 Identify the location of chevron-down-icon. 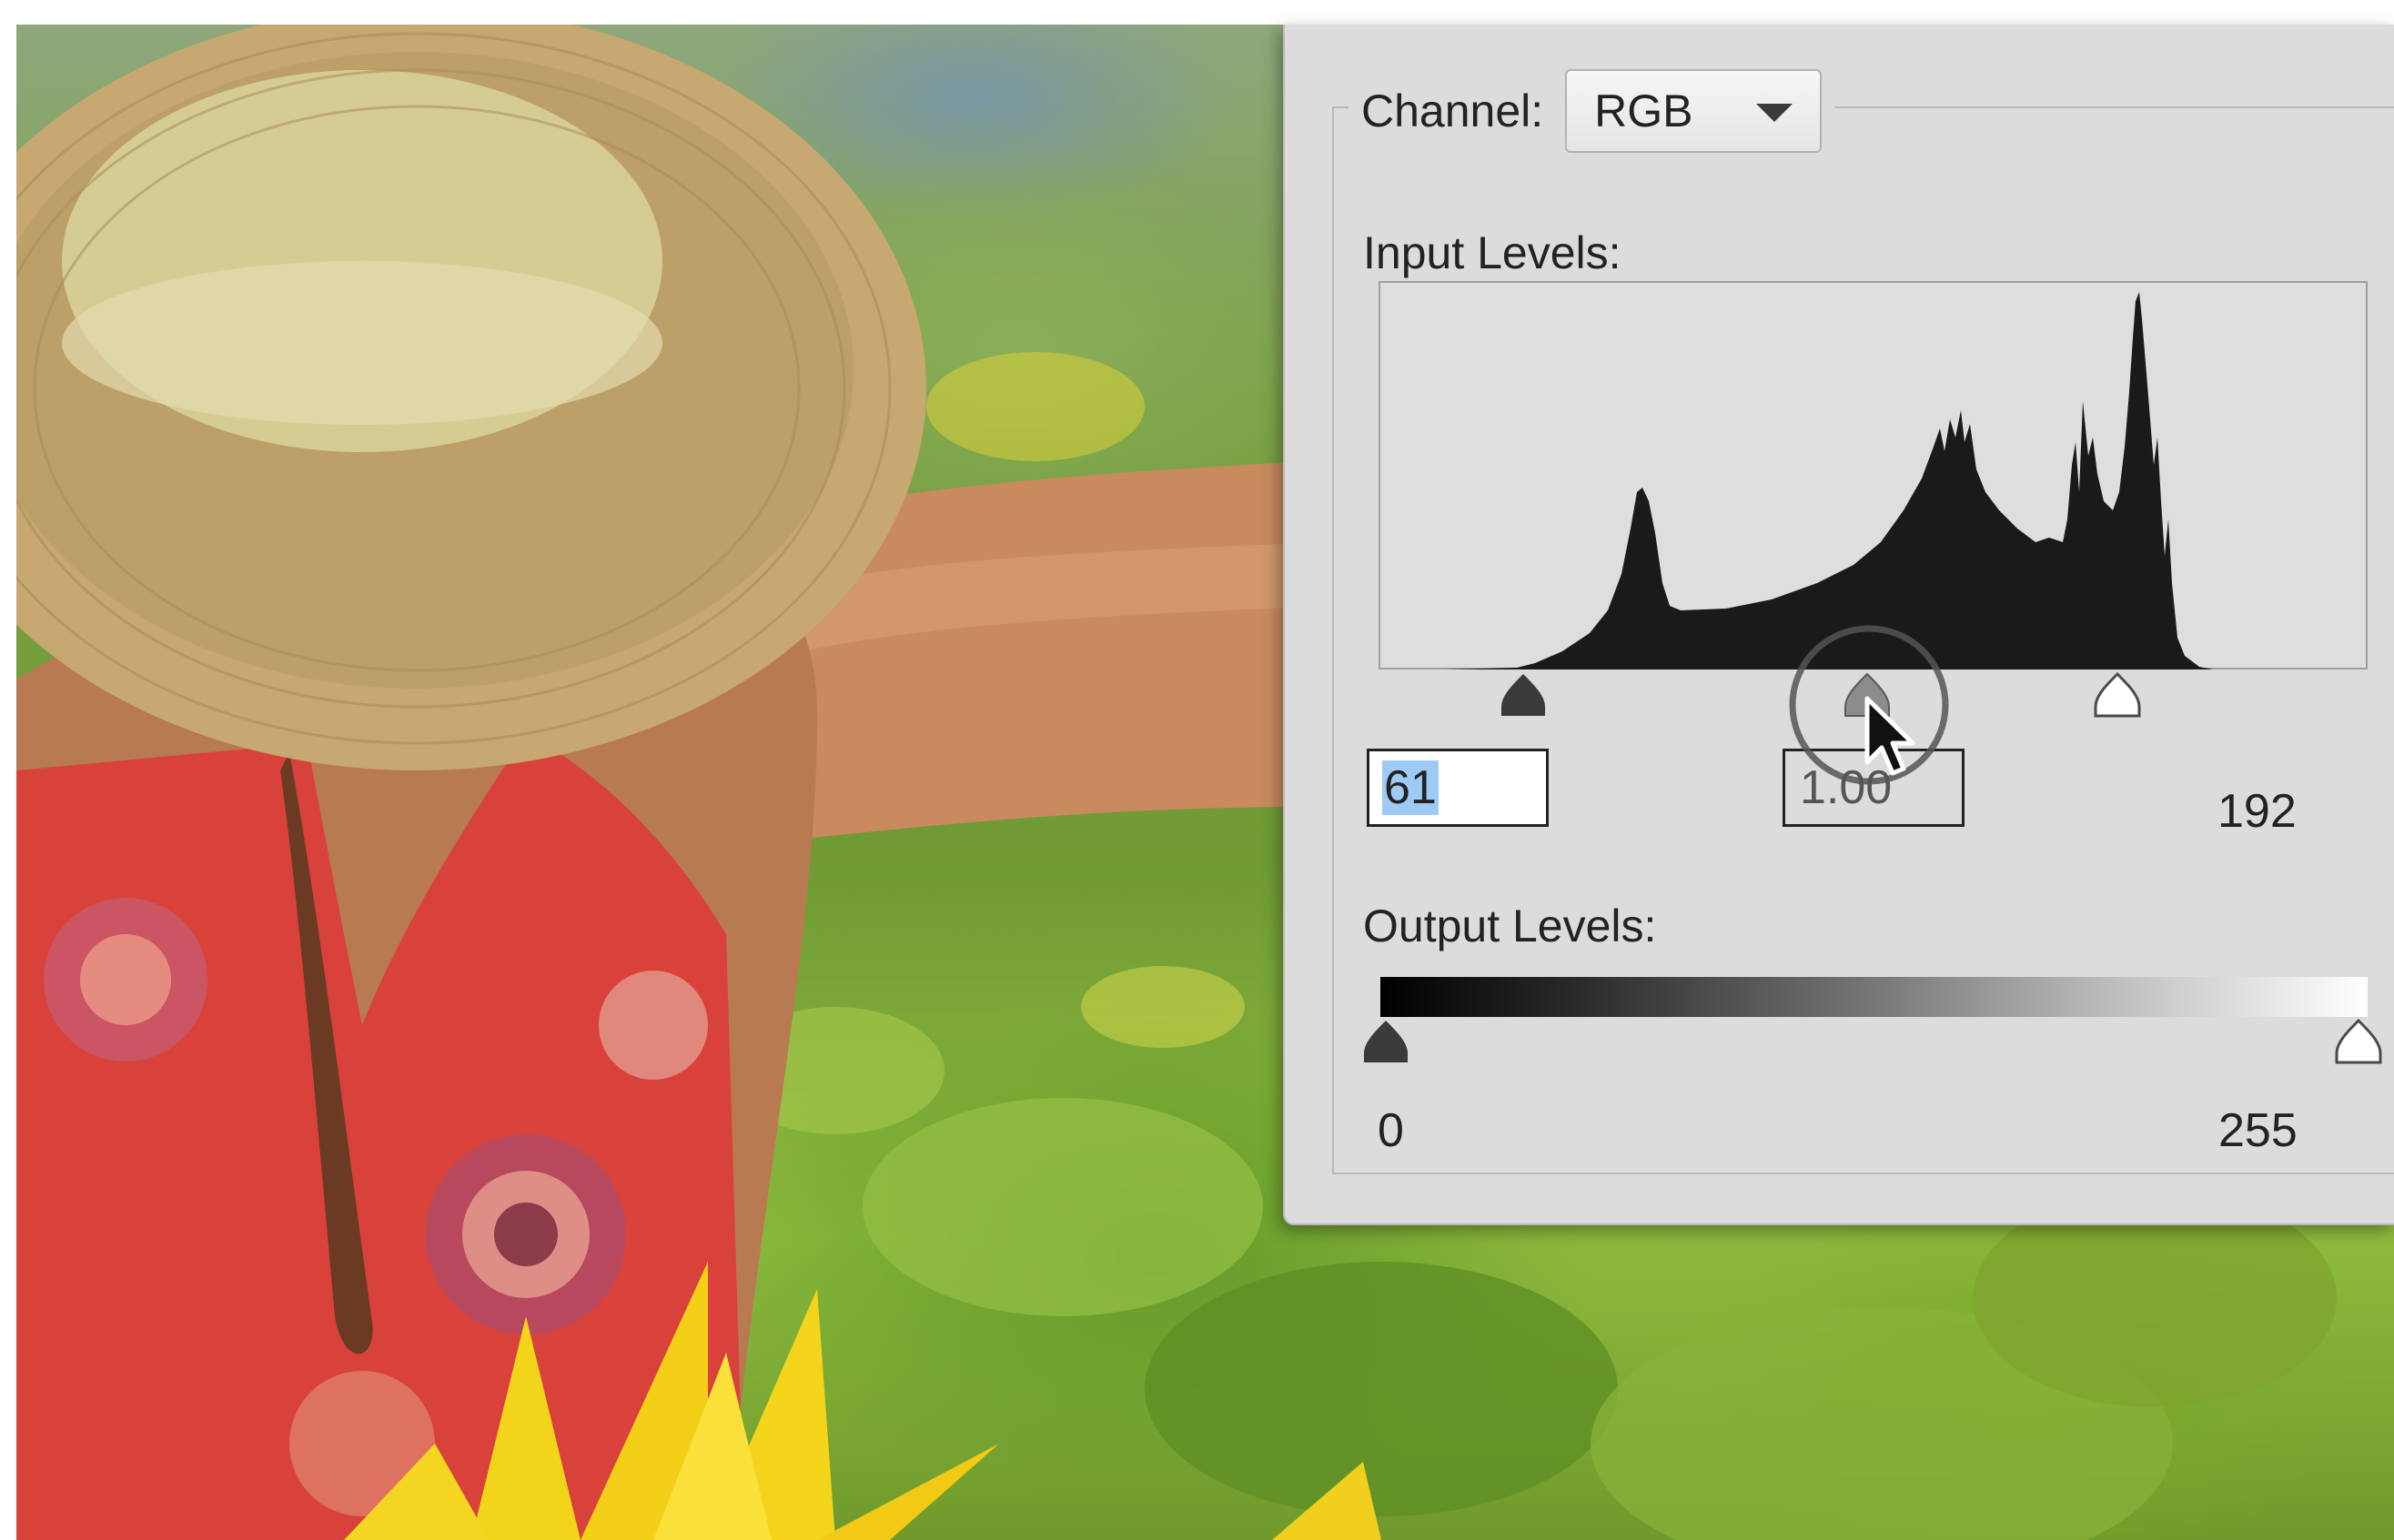
(1774, 113).